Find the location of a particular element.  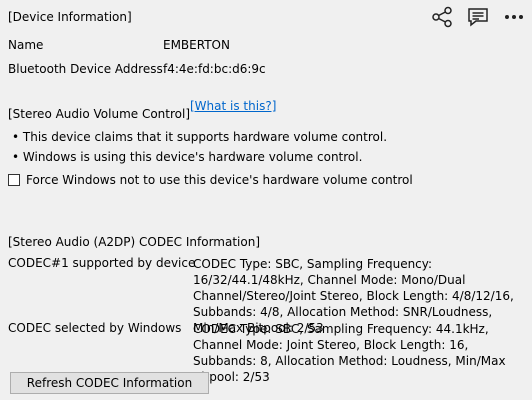

more-icon is located at coordinates (514, 17).